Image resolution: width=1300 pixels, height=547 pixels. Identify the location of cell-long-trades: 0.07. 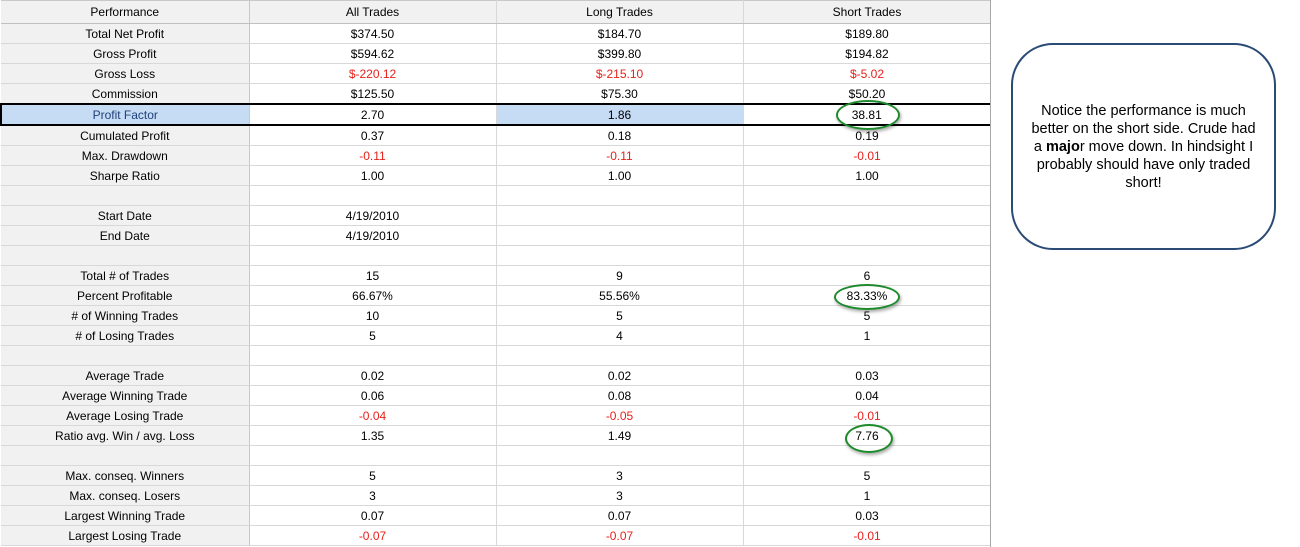
(620, 515).